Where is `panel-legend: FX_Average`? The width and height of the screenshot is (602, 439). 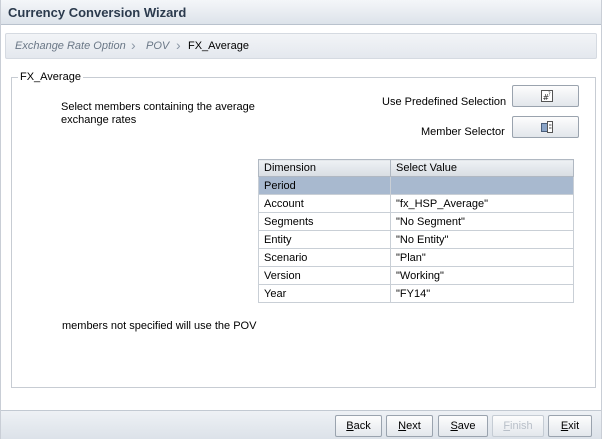 panel-legend: FX_Average is located at coordinates (50, 77).